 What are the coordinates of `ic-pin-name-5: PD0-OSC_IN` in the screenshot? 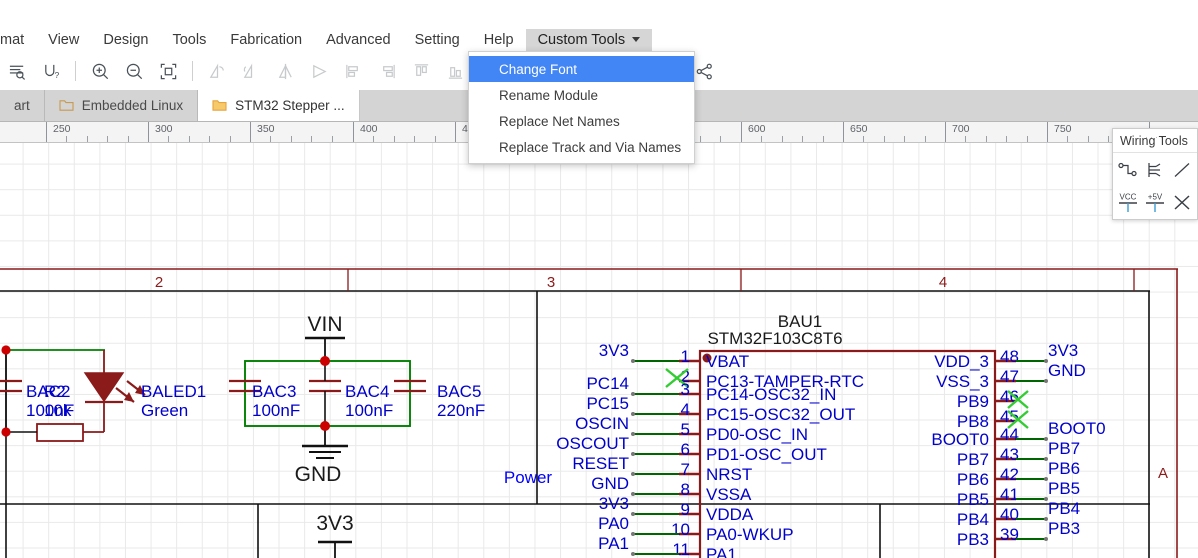 It's located at (757, 434).